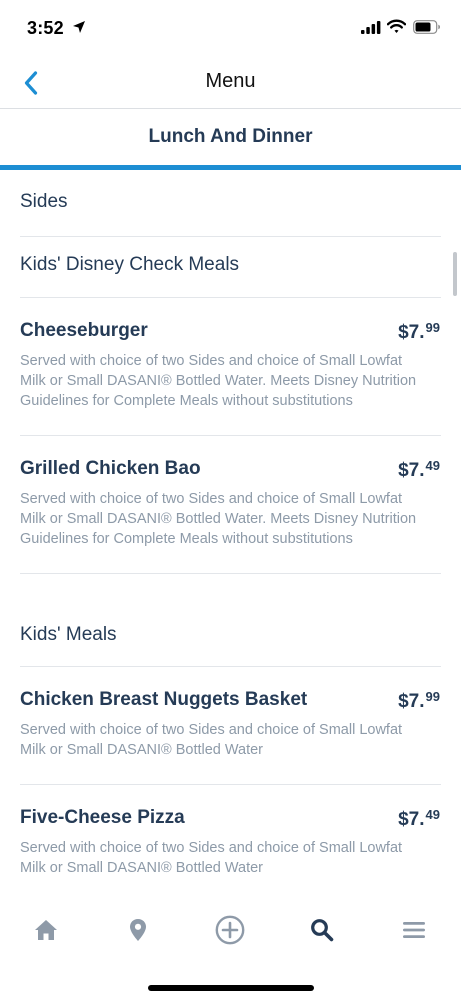 The height and width of the screenshot is (1000, 461). What do you see at coordinates (44, 202) in the screenshot?
I see `category-sides: Sides` at bounding box center [44, 202].